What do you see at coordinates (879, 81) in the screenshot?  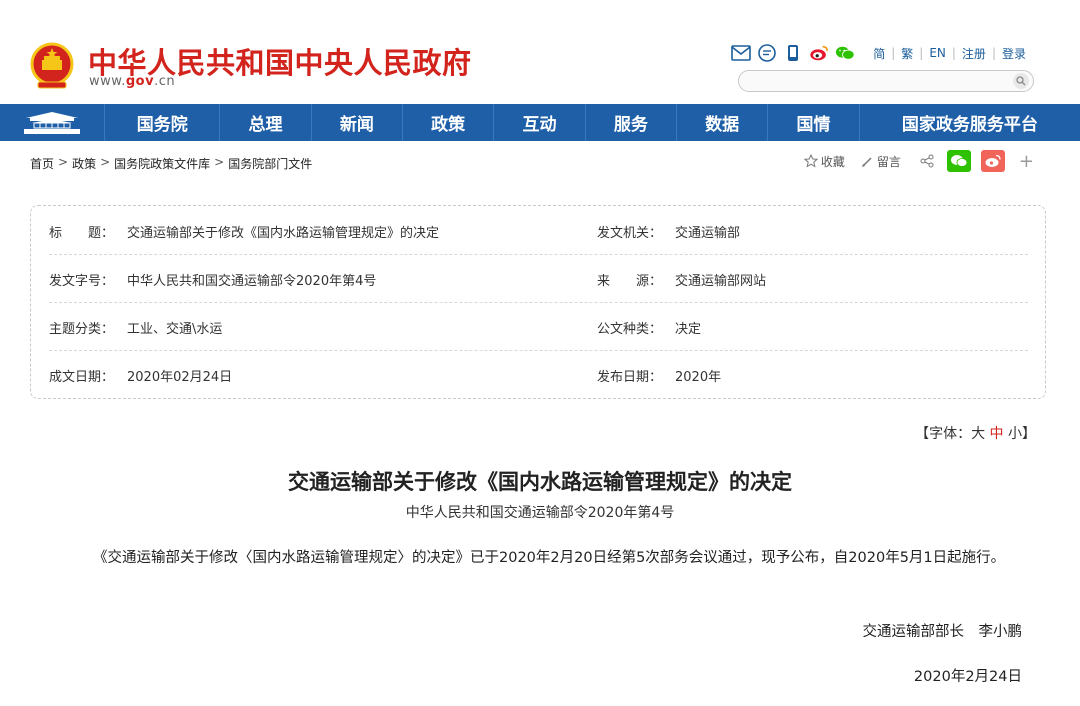 I see `search-input` at bounding box center [879, 81].